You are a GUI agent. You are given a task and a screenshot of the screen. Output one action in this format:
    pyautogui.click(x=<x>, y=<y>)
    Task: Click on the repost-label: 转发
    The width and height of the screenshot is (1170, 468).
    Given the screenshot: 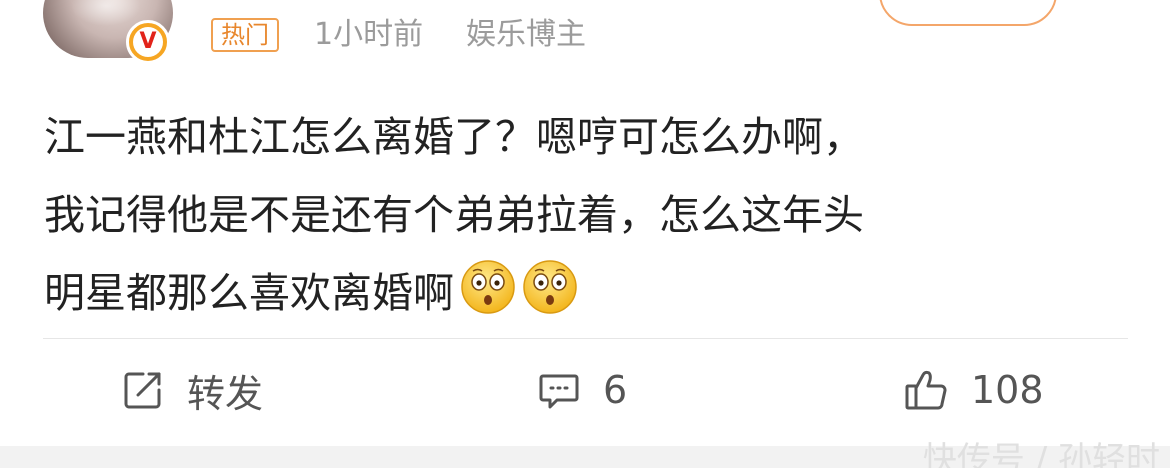 What is the action you would take?
    pyautogui.click(x=225, y=393)
    